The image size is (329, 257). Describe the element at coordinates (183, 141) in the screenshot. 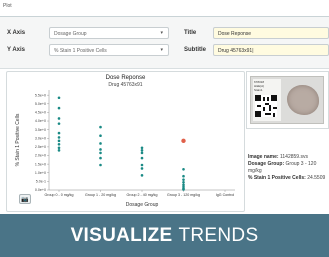

I see `highlighted-data-point` at that location.